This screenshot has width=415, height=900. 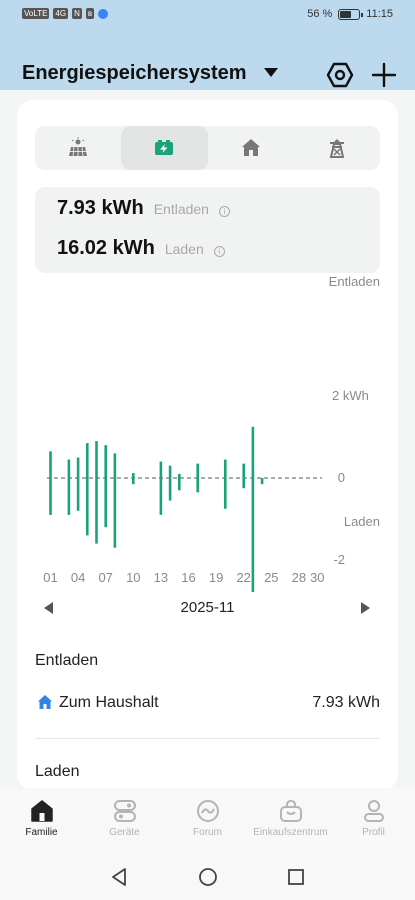 I want to click on gear-icon, so click(x=340, y=75).